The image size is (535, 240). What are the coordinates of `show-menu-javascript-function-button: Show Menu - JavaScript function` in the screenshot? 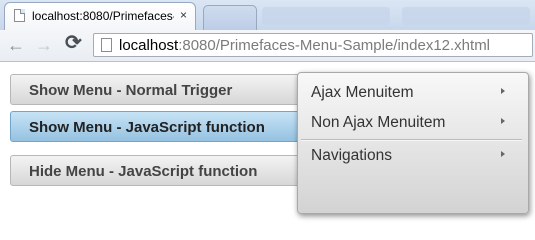 It's located at (160, 126).